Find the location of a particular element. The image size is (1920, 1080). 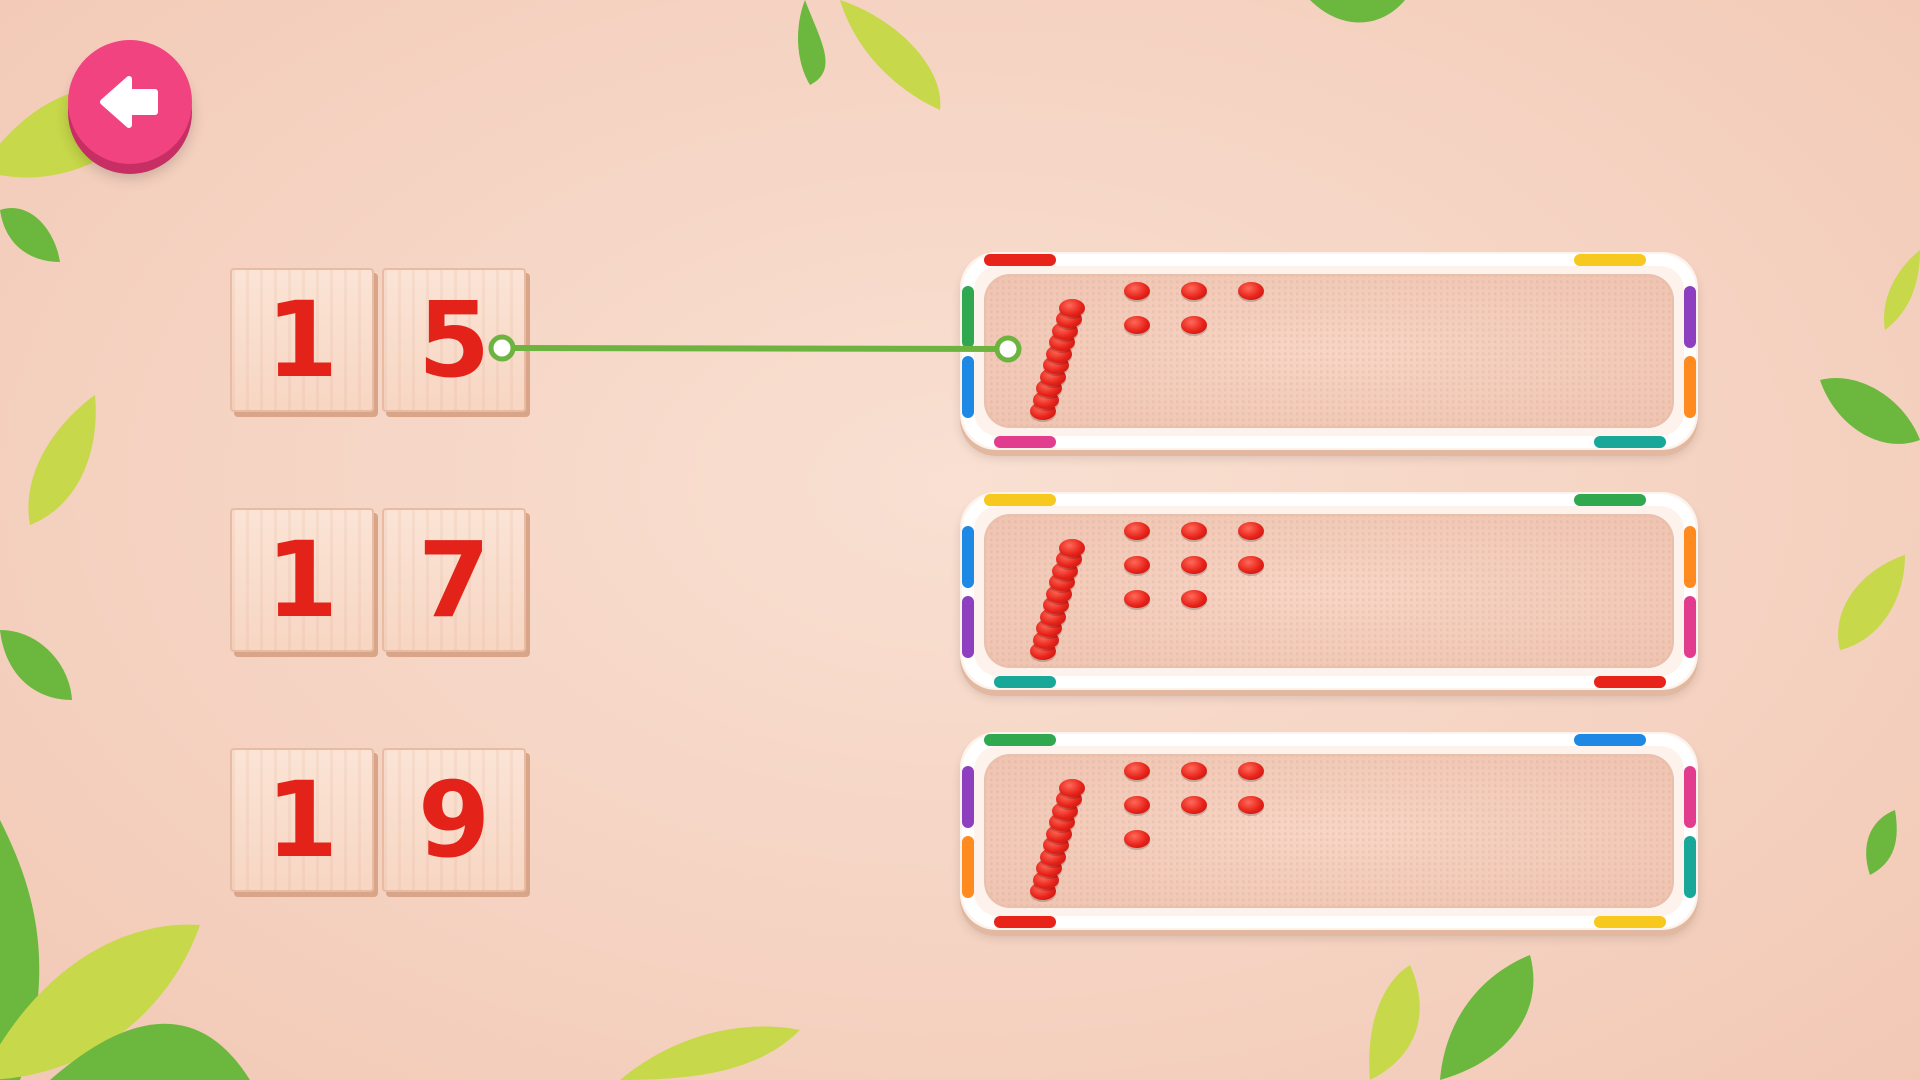

number-card-1: 1 5 is located at coordinates (382, 340).